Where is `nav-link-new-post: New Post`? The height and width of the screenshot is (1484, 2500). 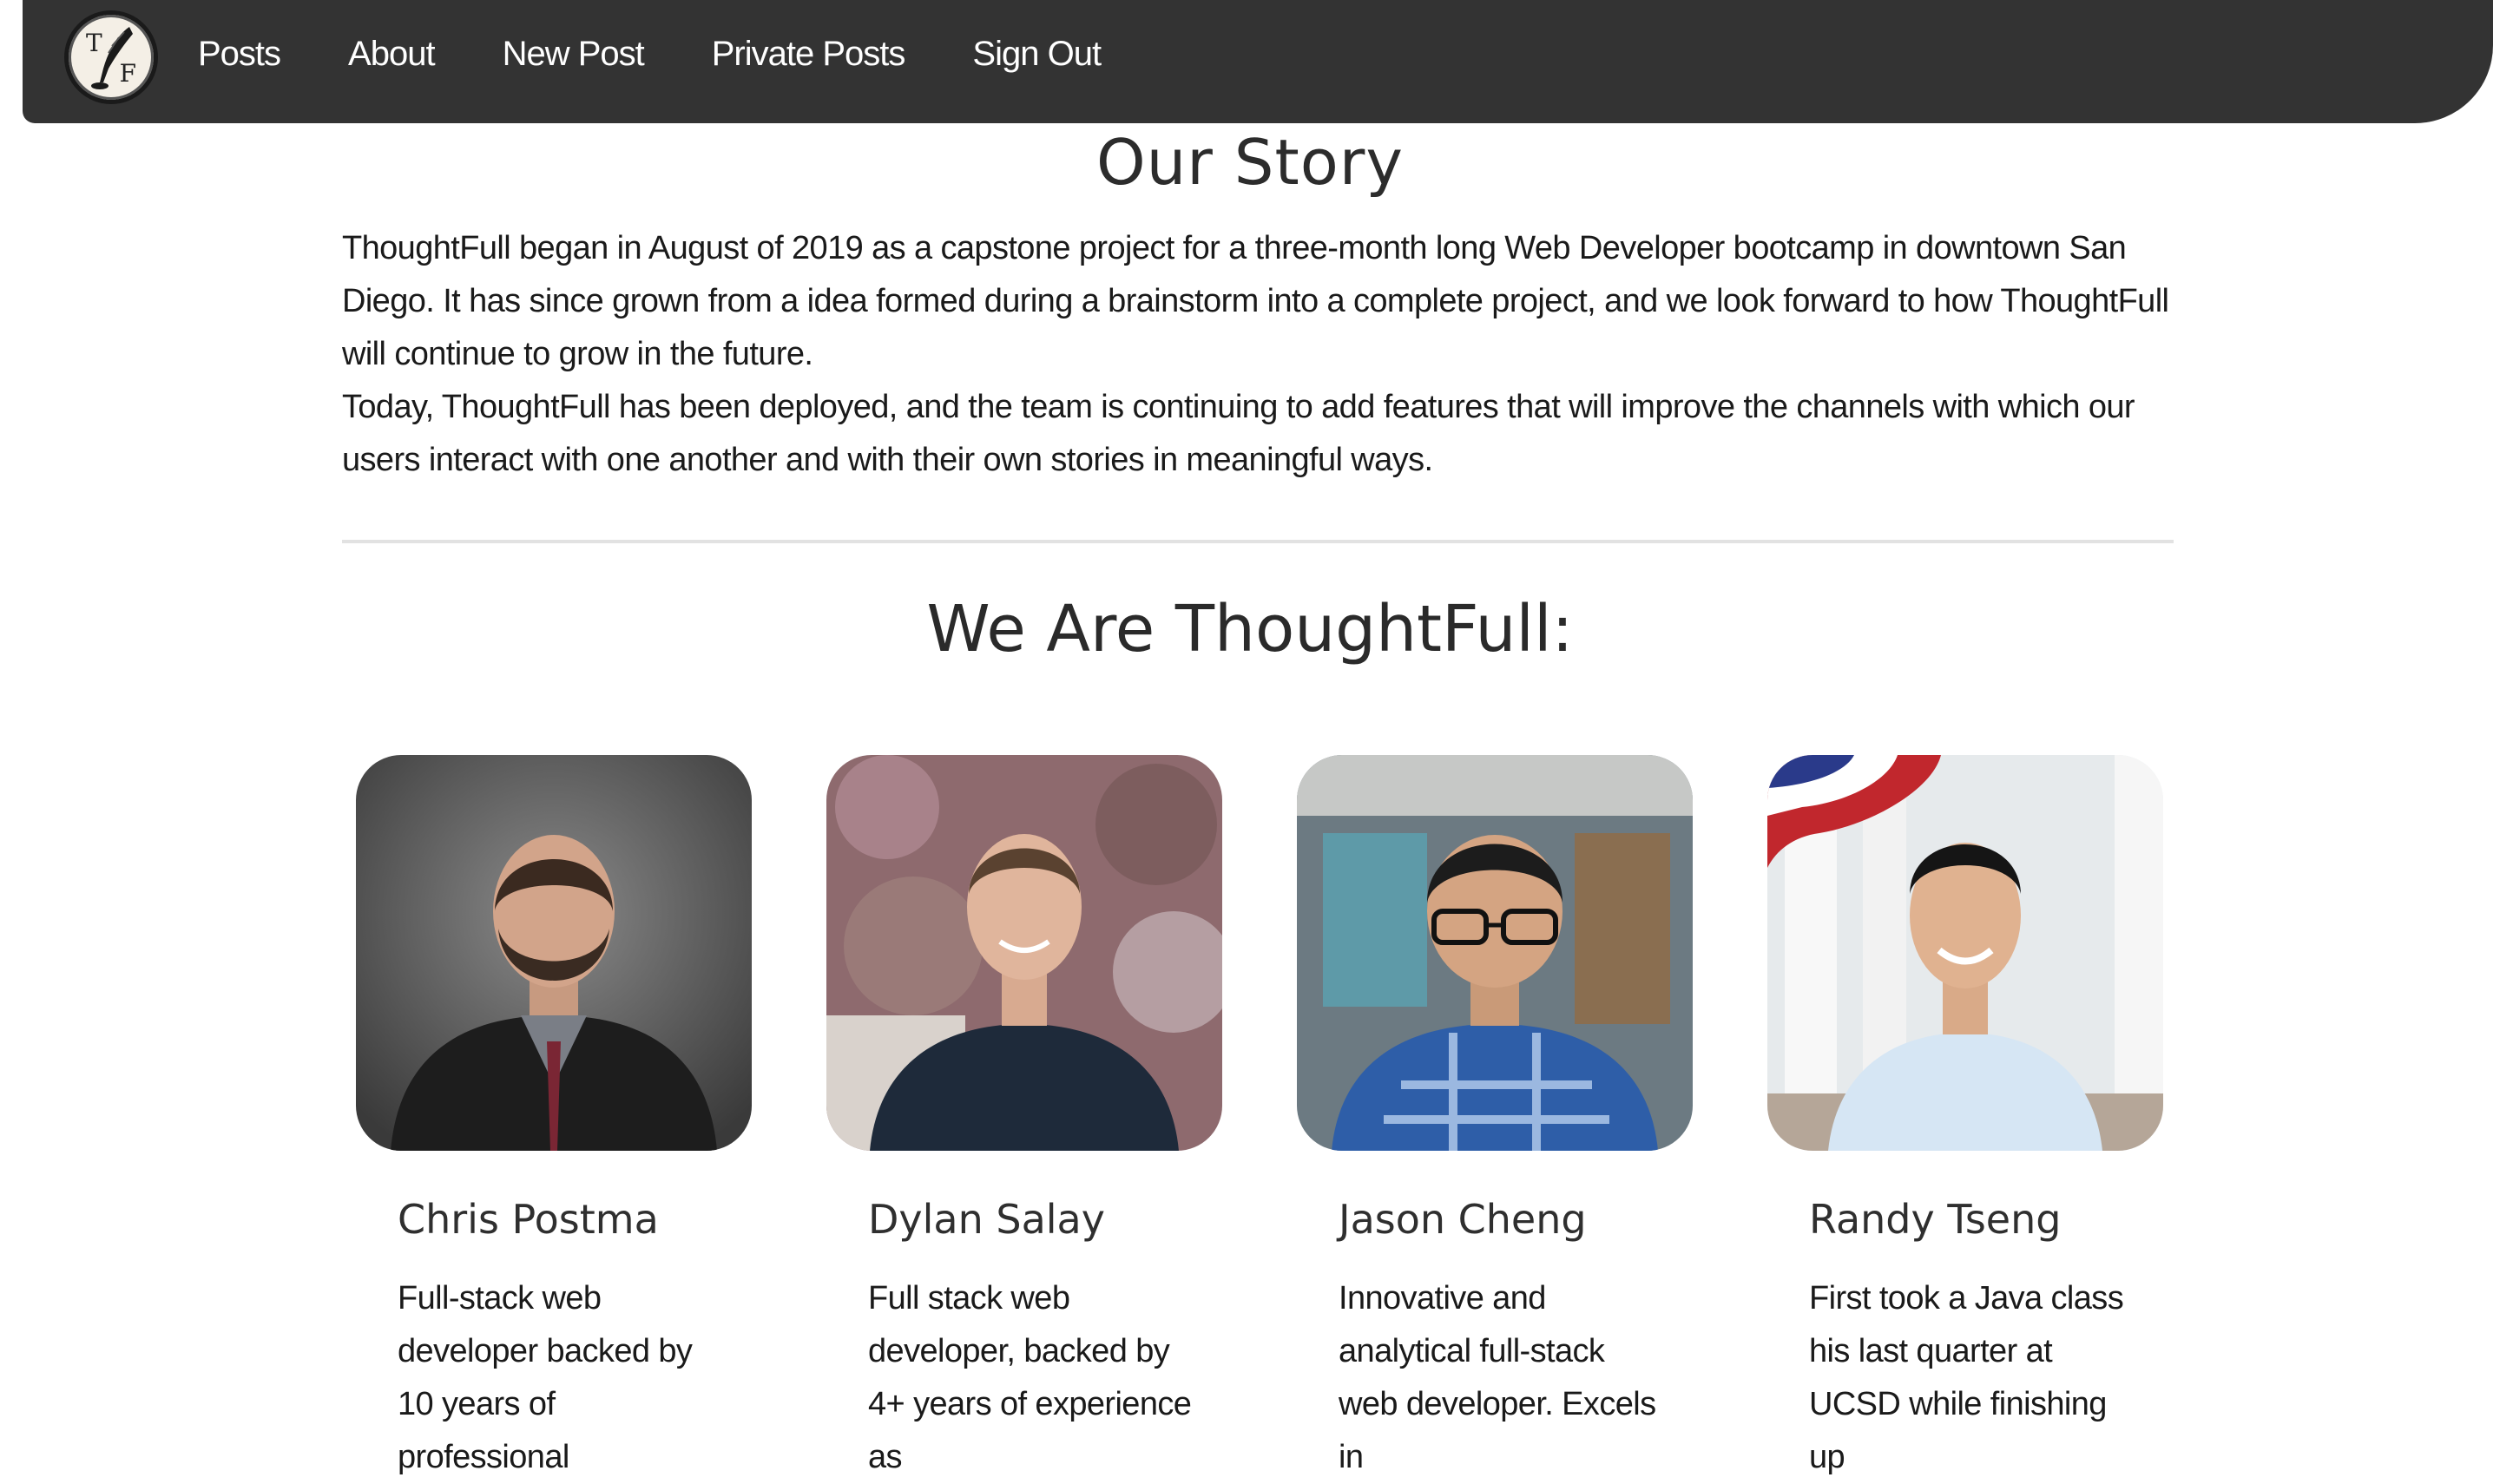
nav-link-new-post: New Post is located at coordinates (574, 54).